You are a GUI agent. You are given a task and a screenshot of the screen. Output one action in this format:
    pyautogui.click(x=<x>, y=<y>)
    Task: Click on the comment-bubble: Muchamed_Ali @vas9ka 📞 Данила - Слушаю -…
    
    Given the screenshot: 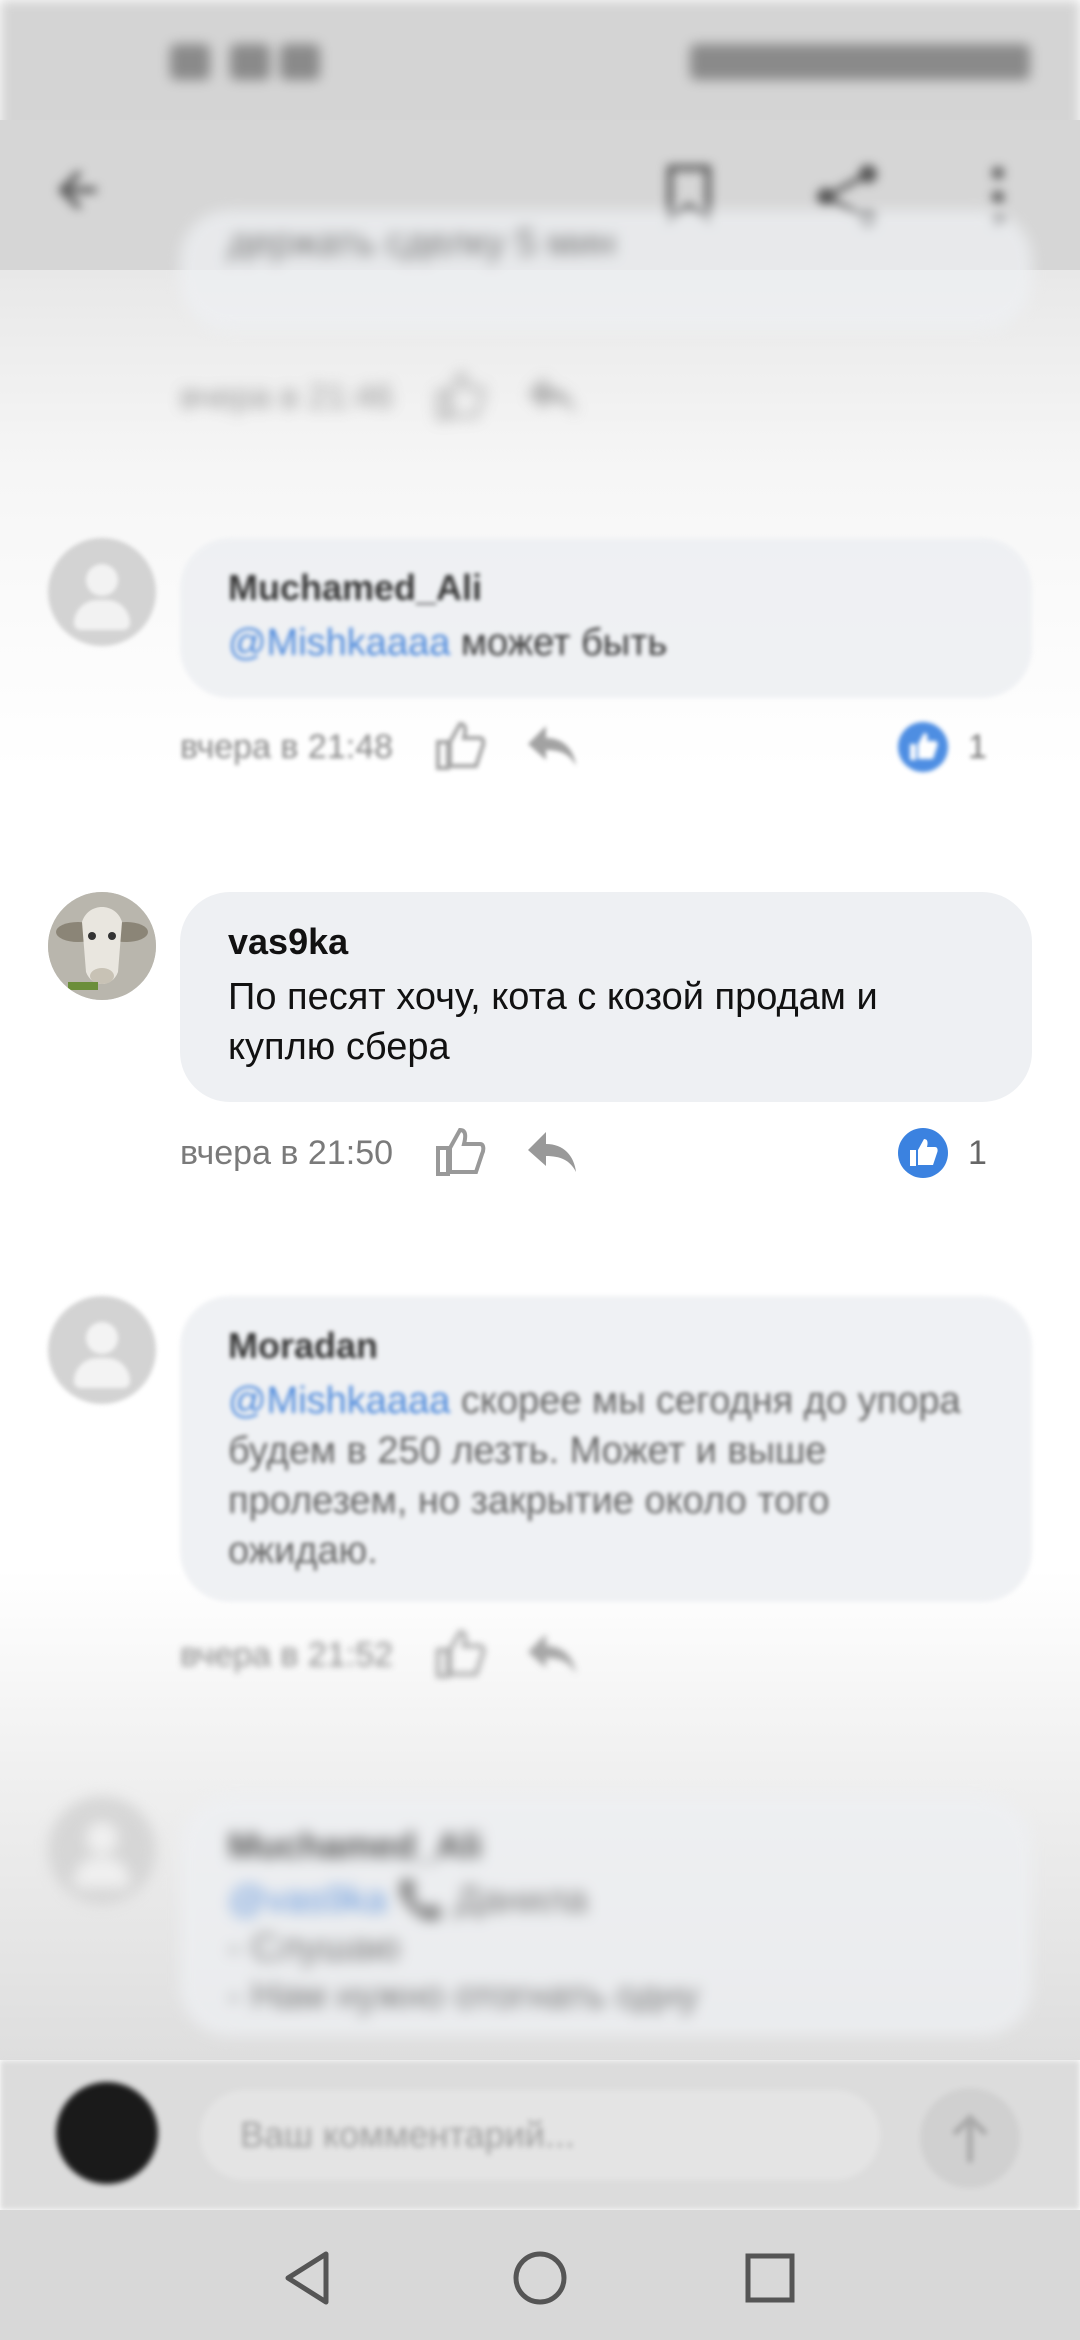 What is the action you would take?
    pyautogui.click(x=606, y=1916)
    